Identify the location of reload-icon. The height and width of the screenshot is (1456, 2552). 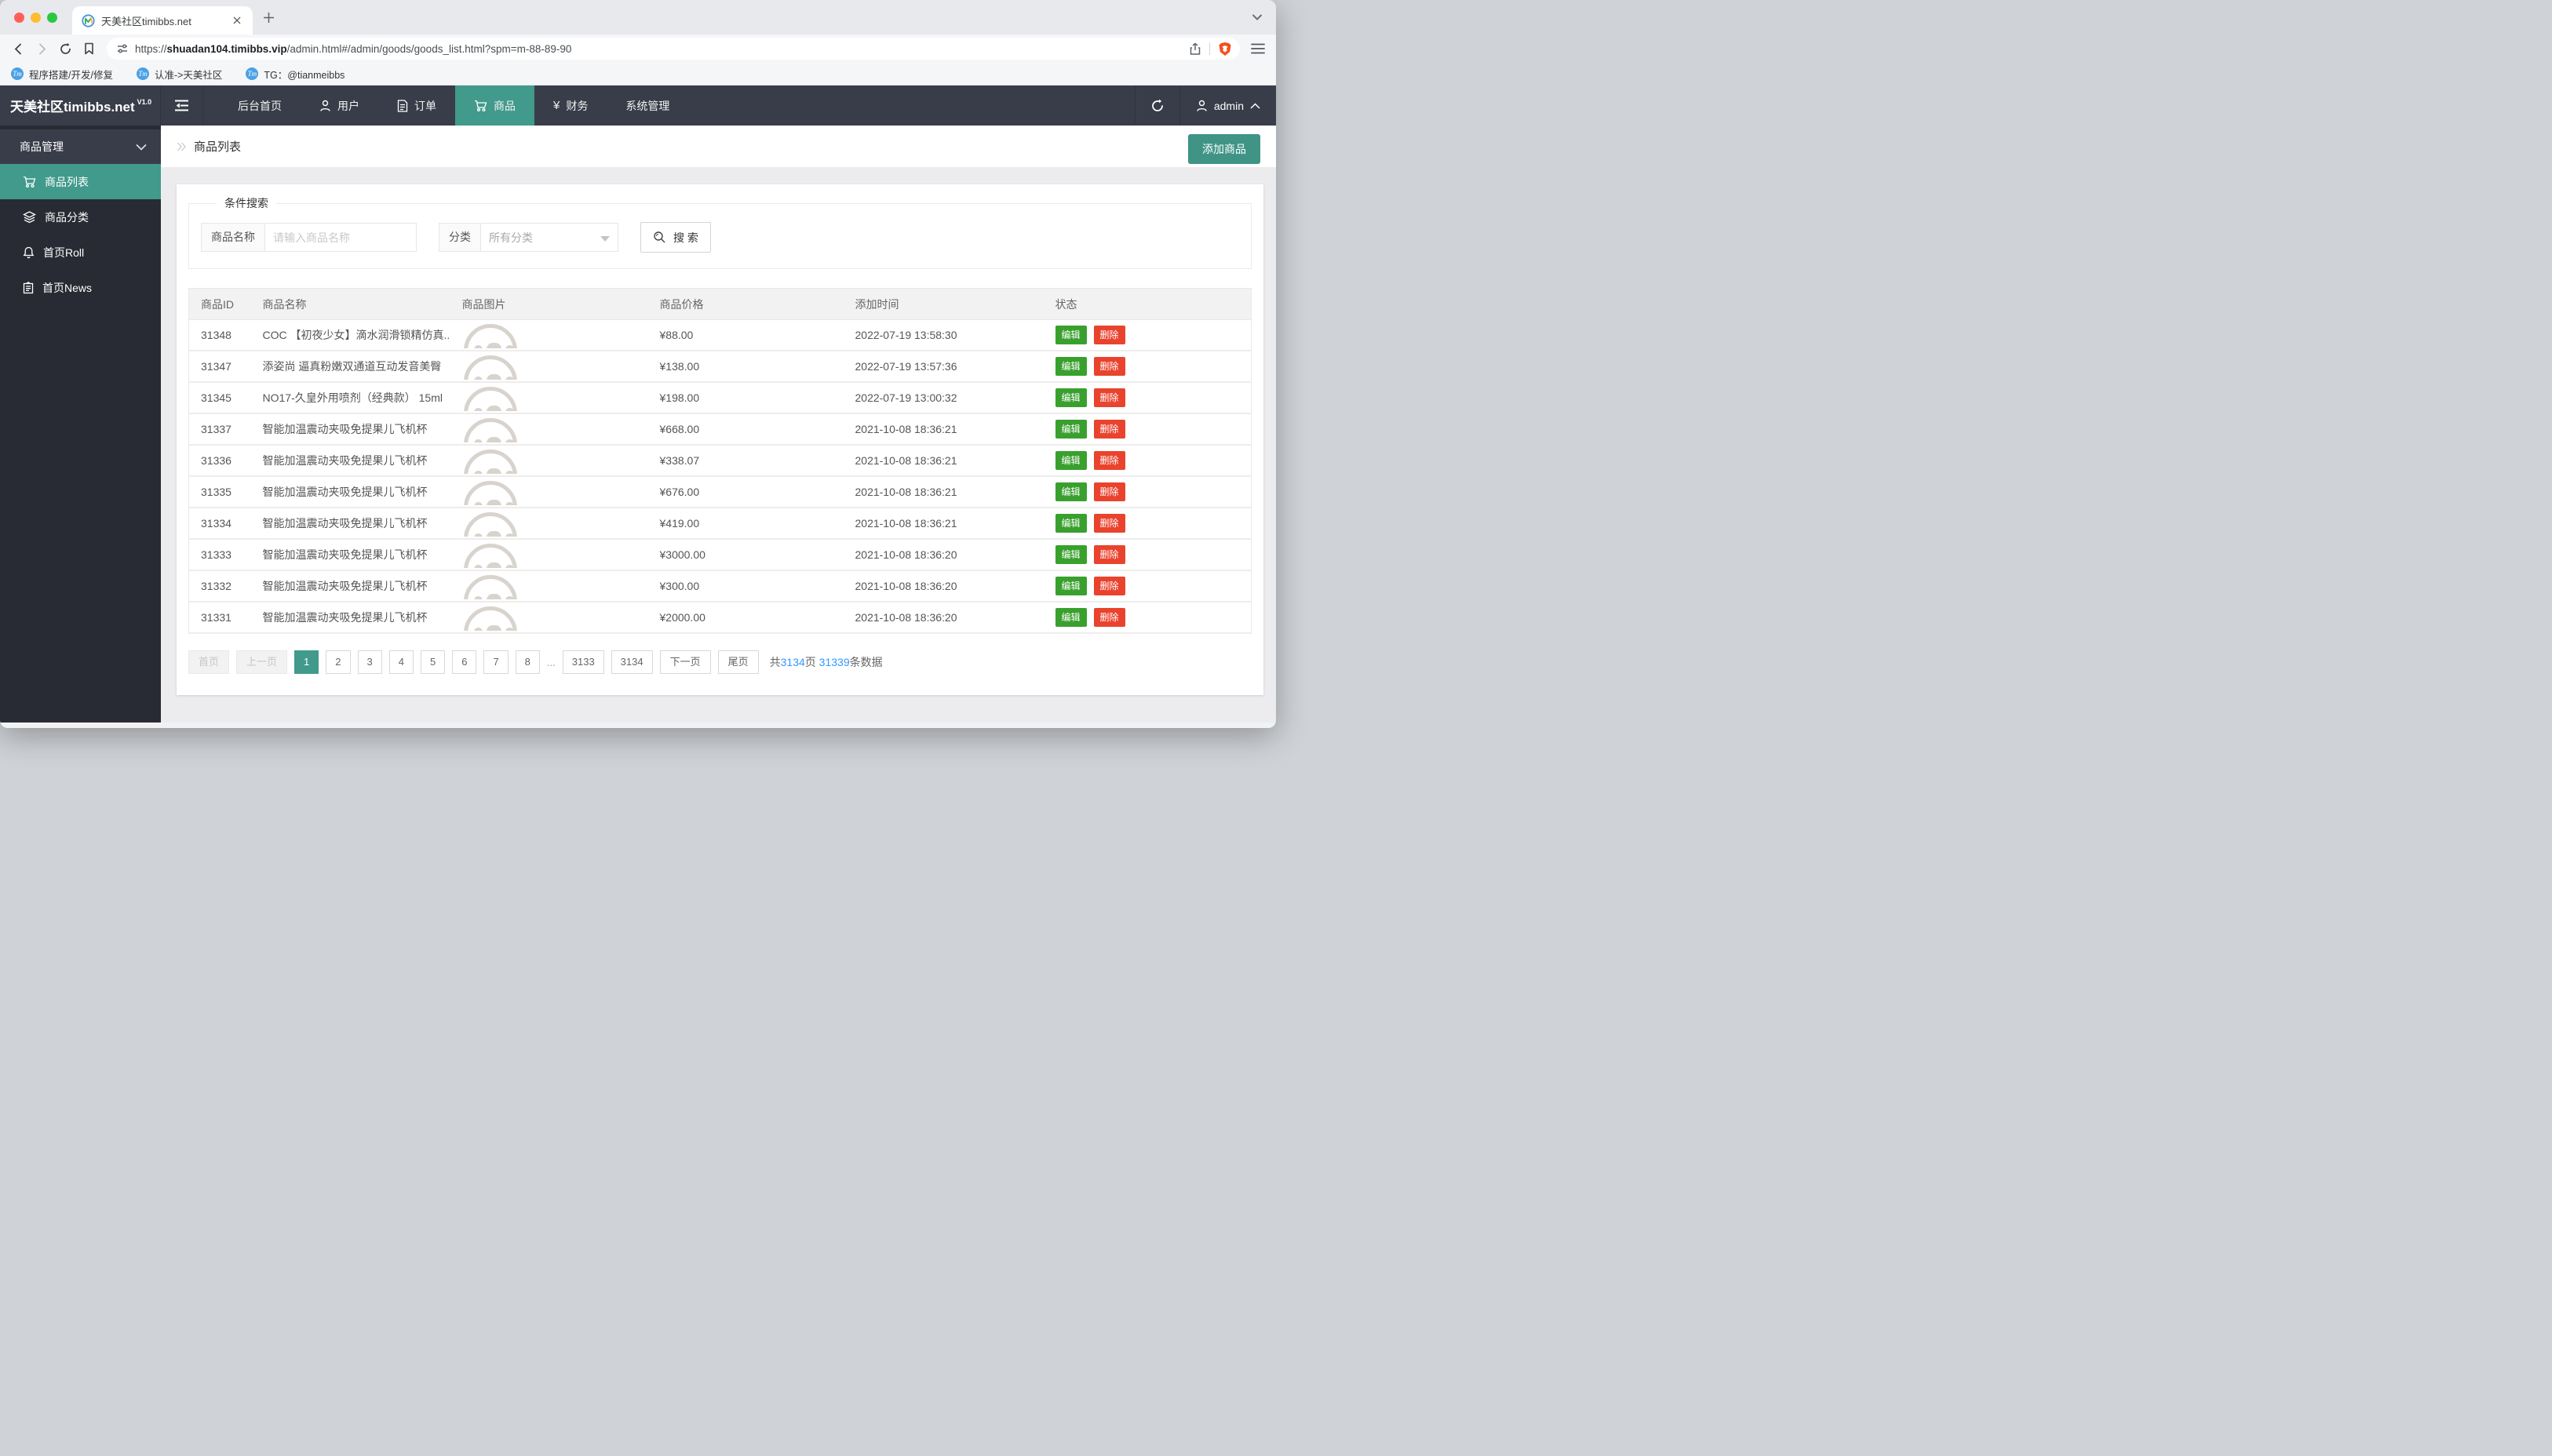
(65, 49).